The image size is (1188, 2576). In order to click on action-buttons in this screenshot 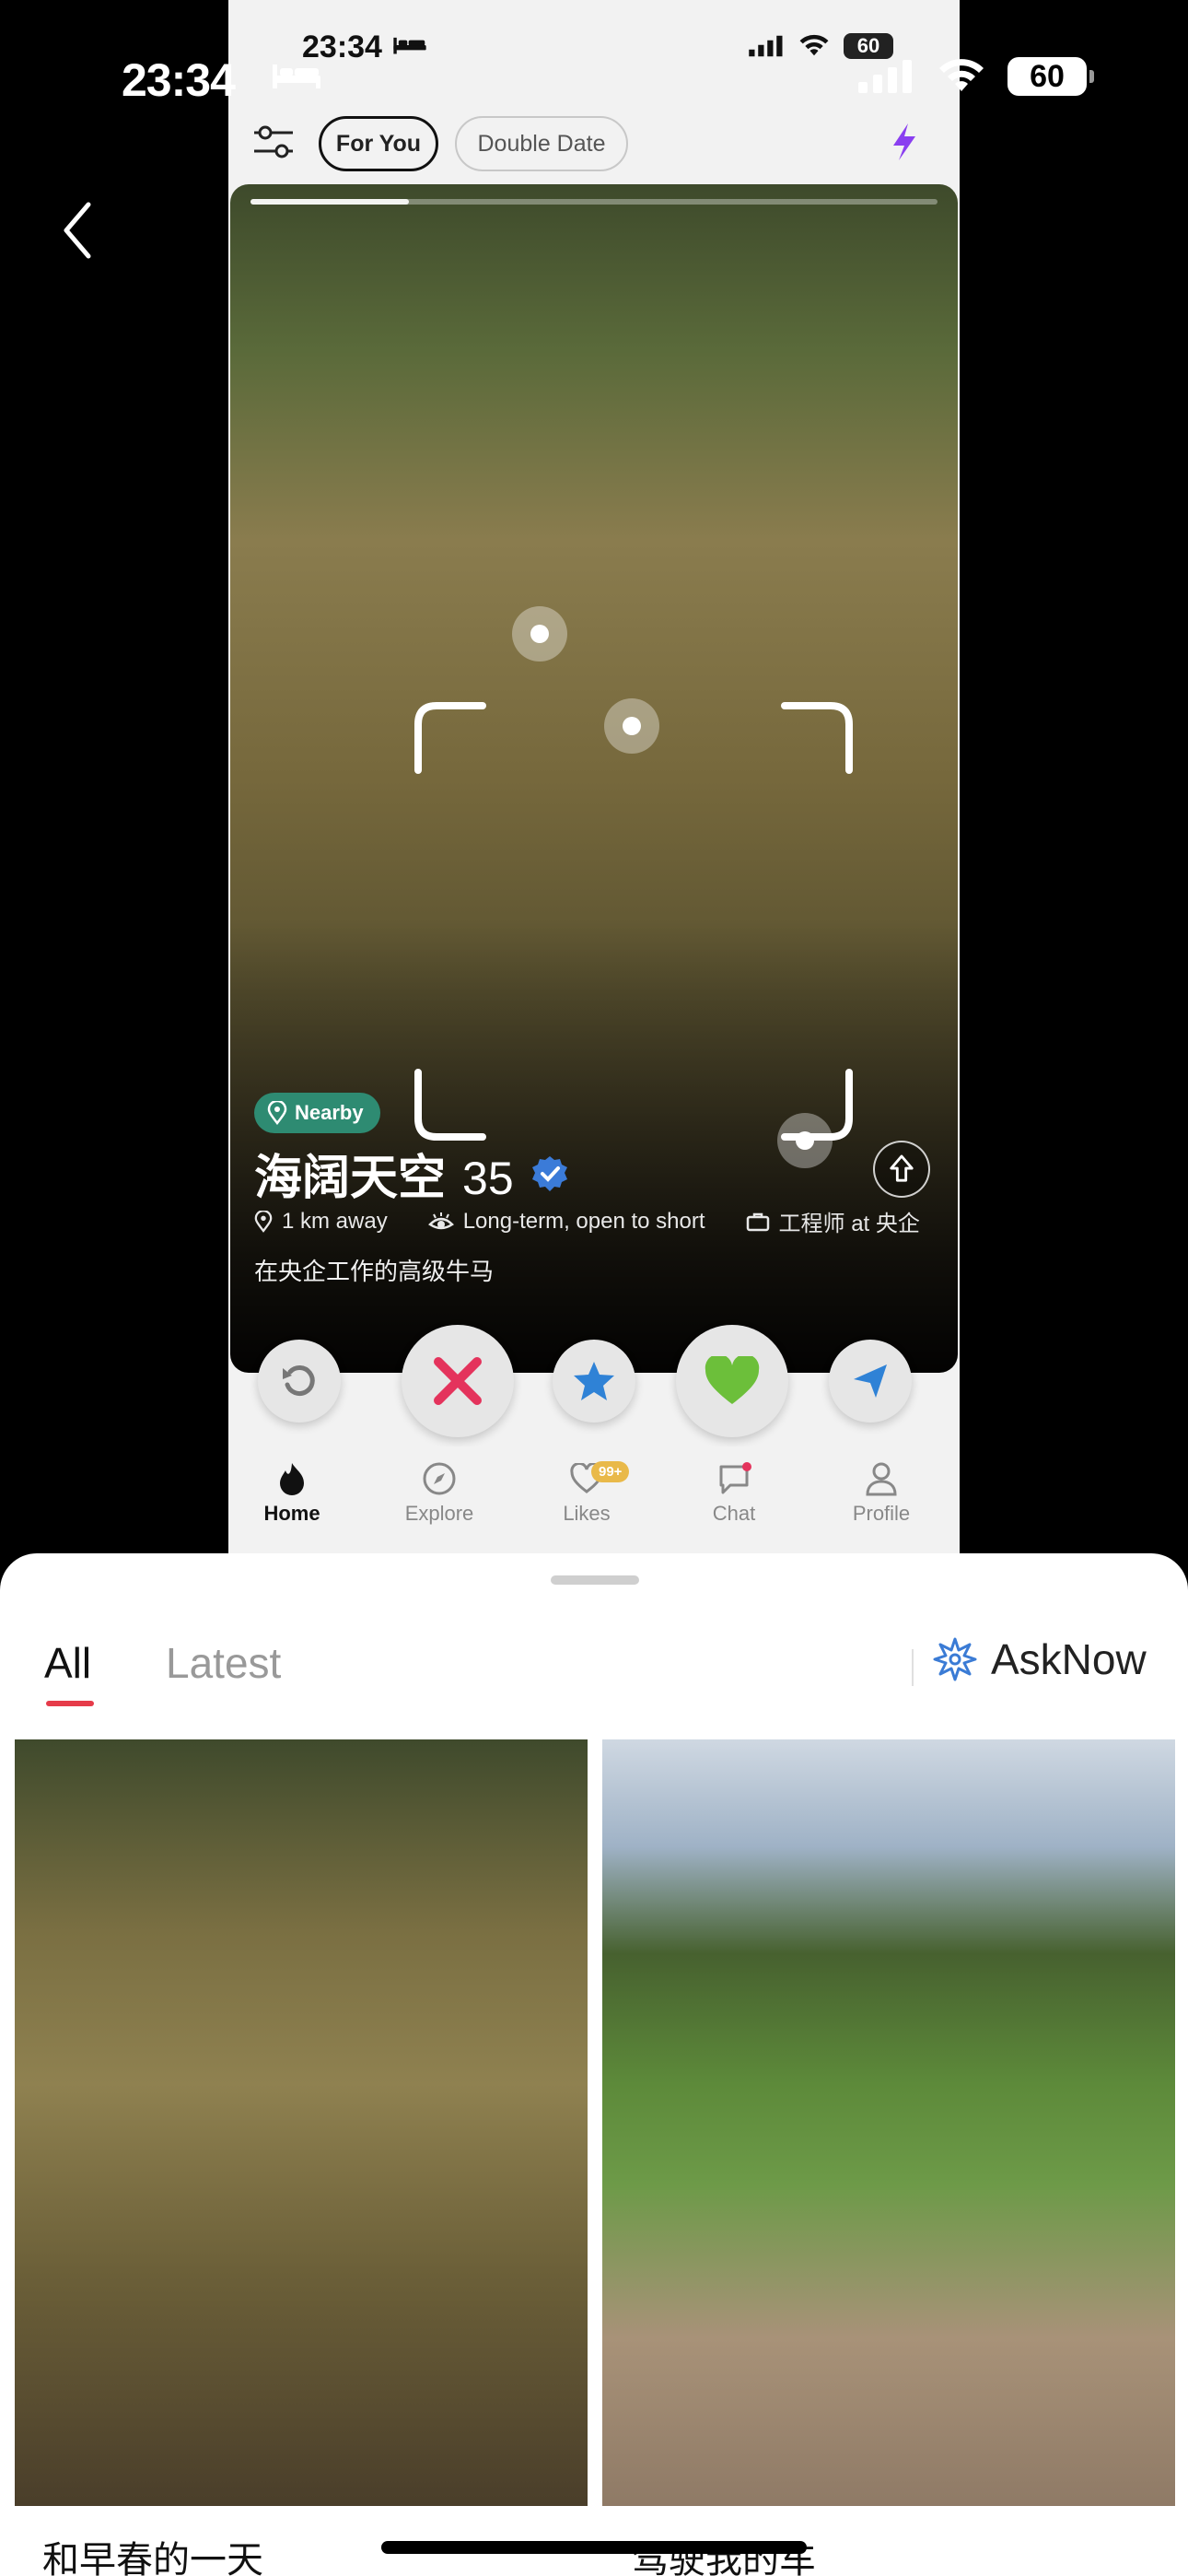, I will do `click(594, 1377)`.